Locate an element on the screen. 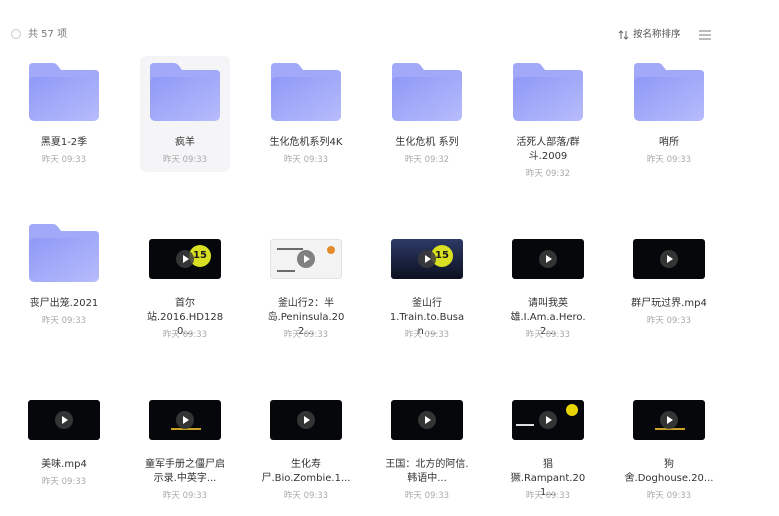 The height and width of the screenshot is (516, 779). video-file-item: 狗舍.Doghouse.20... 昨天 09:33 is located at coordinates (669, 439).